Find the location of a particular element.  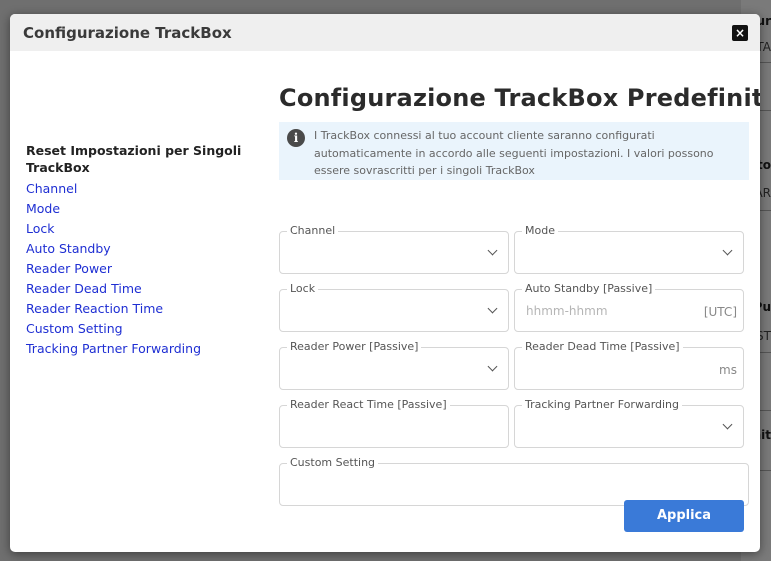

lock-select: Lock is located at coordinates (394, 307).